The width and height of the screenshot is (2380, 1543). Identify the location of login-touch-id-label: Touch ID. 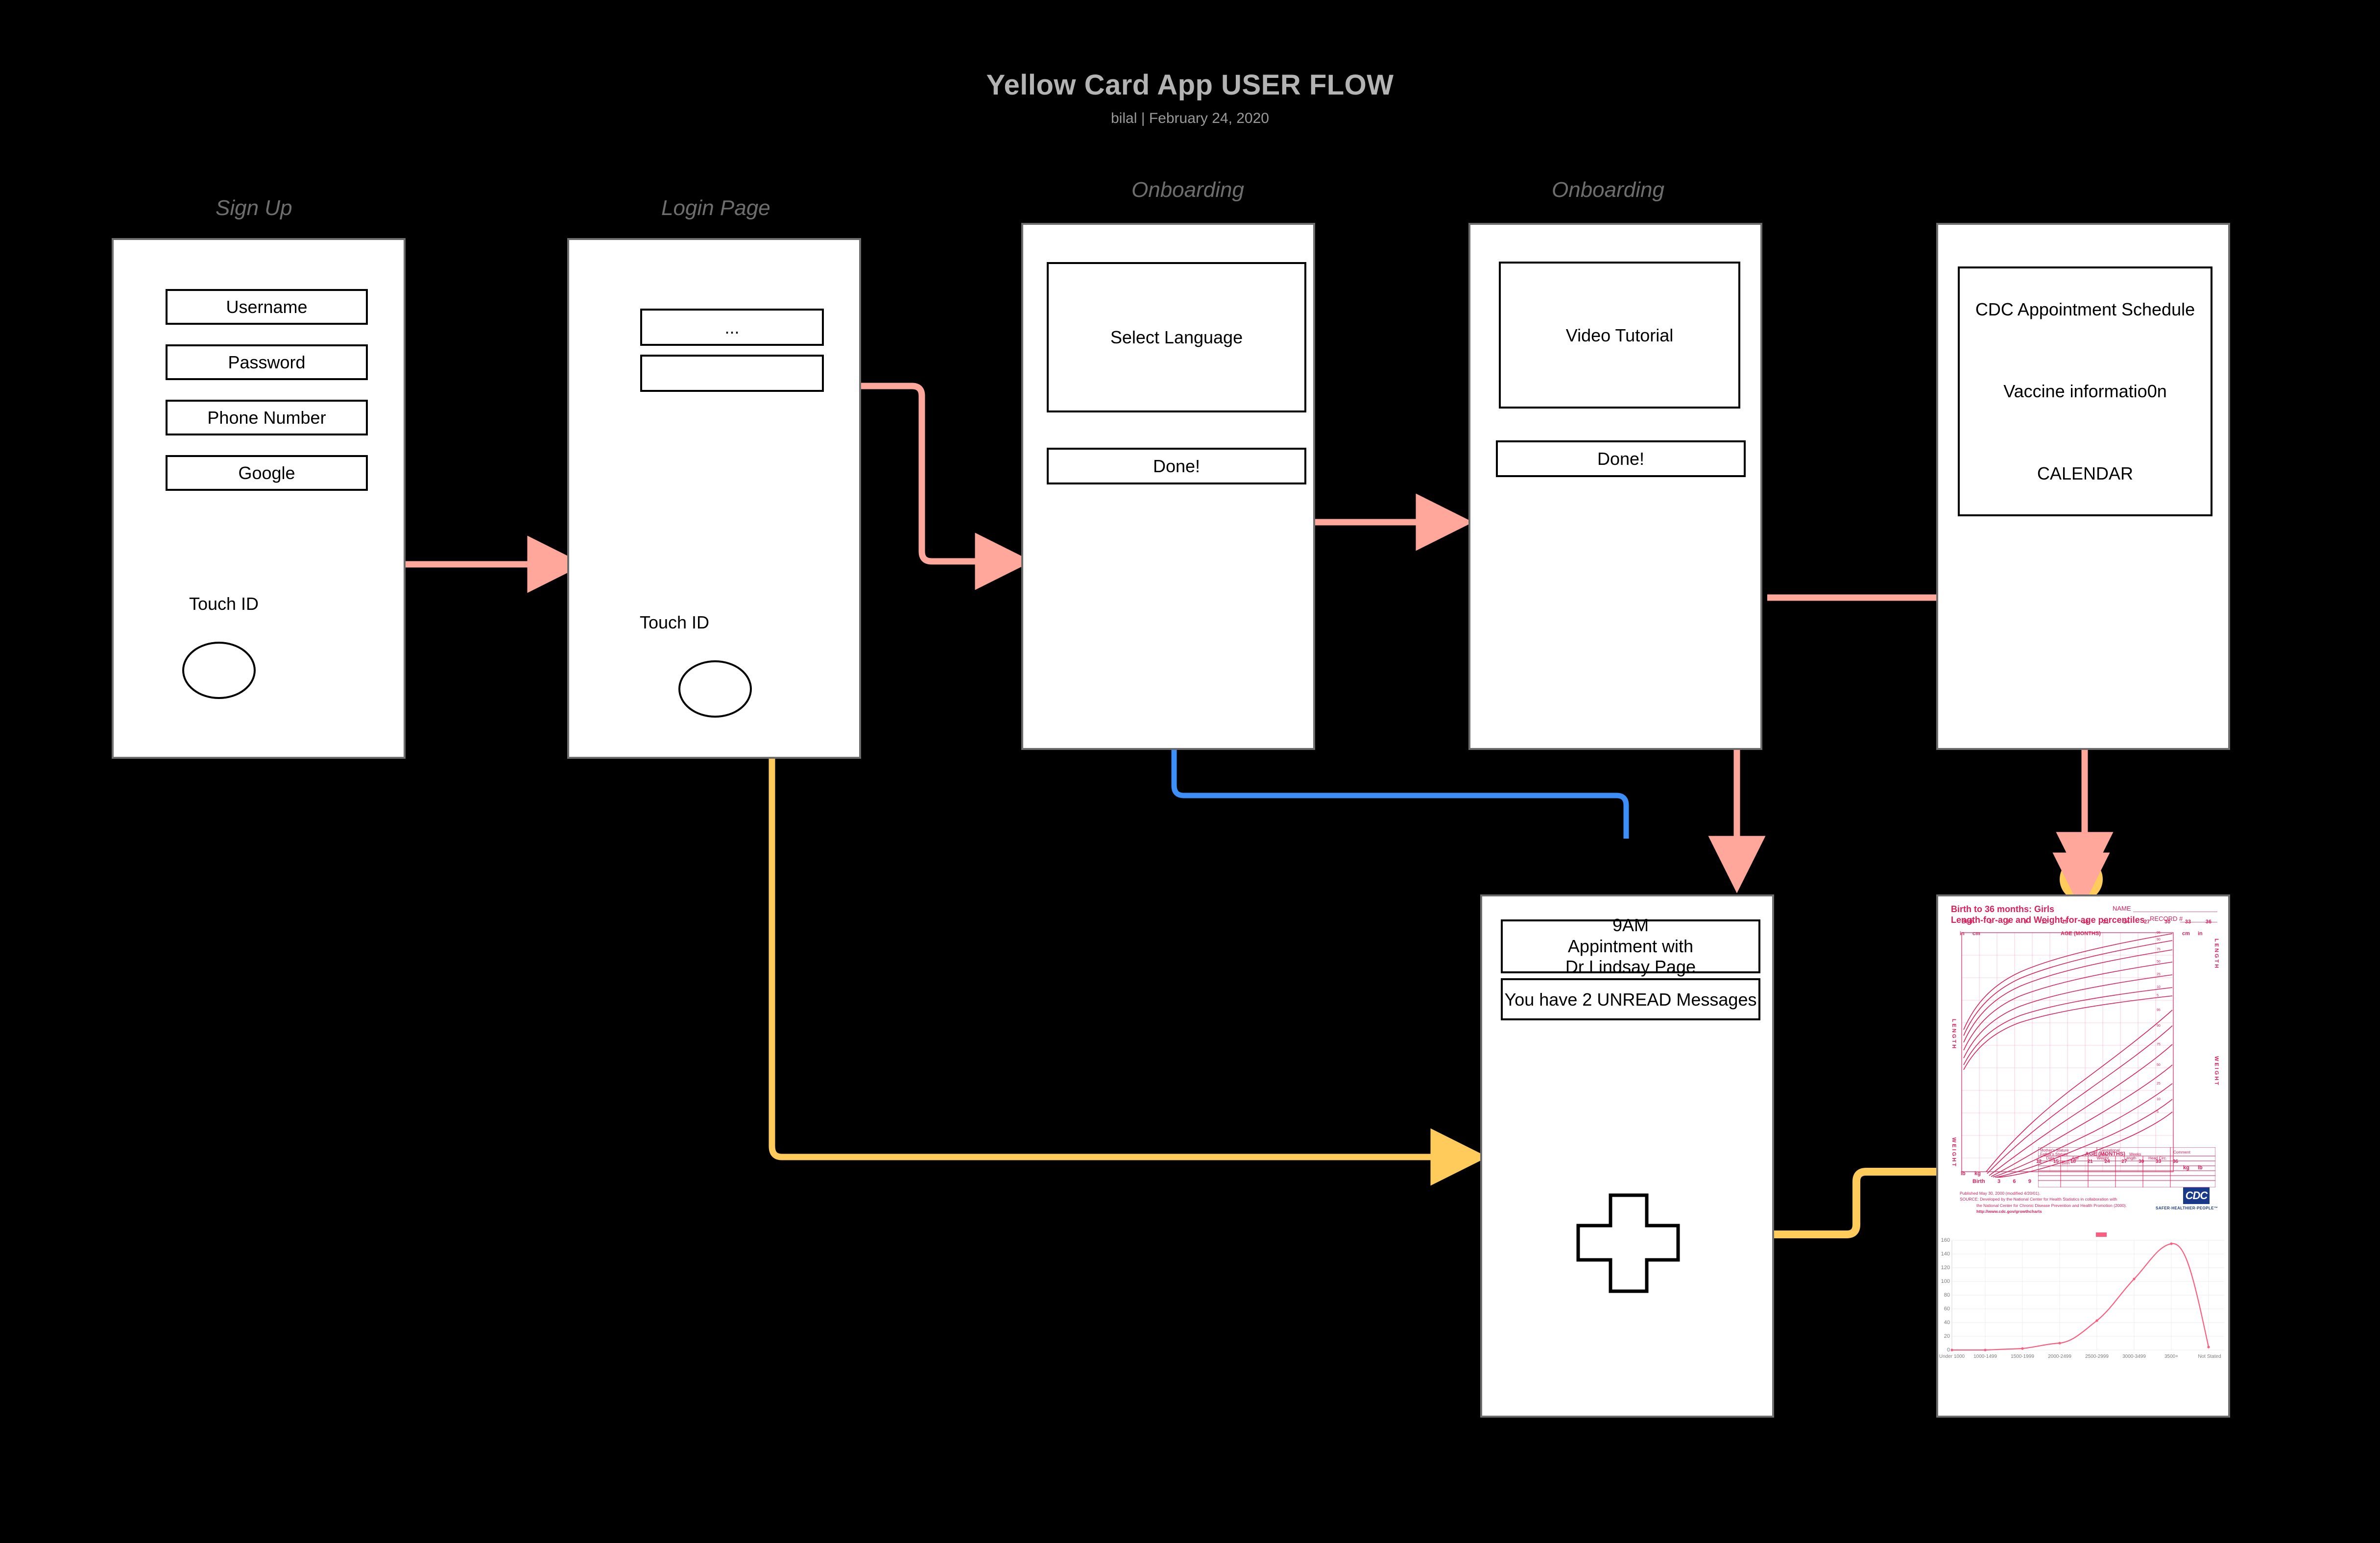
(674, 622).